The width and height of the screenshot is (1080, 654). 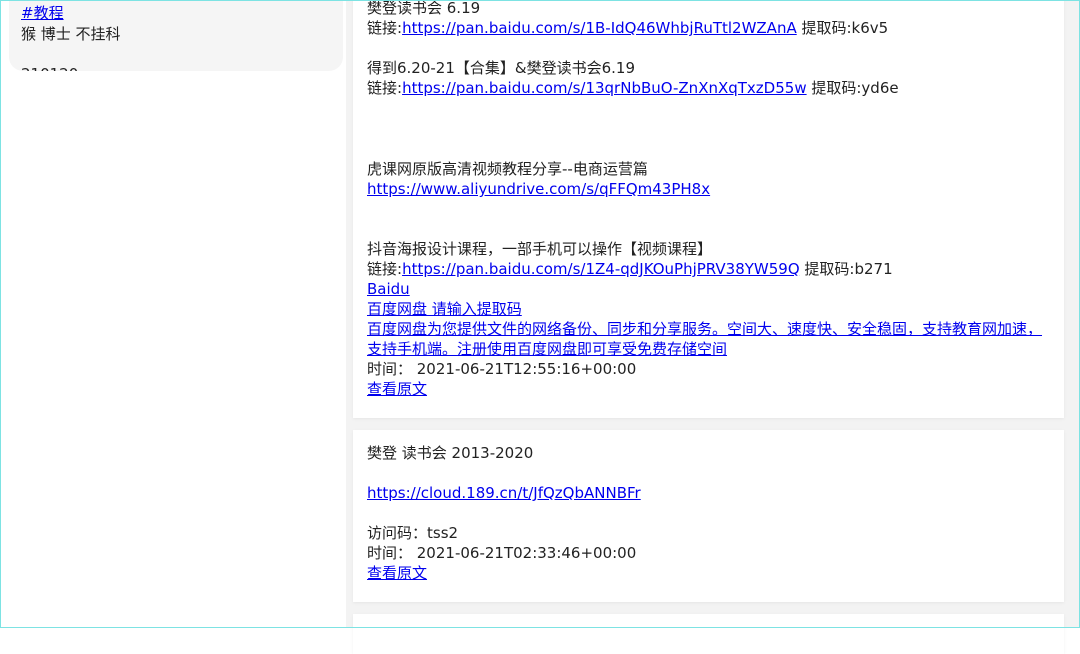 I want to click on sidebar-card-text: 猴 博士 不挂科, so click(x=71, y=34).